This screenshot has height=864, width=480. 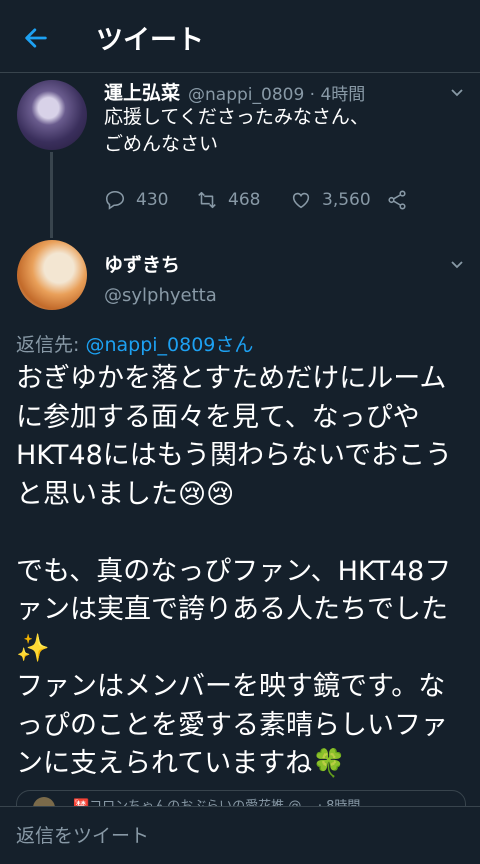 I want to click on retweet-icon, so click(x=207, y=200).